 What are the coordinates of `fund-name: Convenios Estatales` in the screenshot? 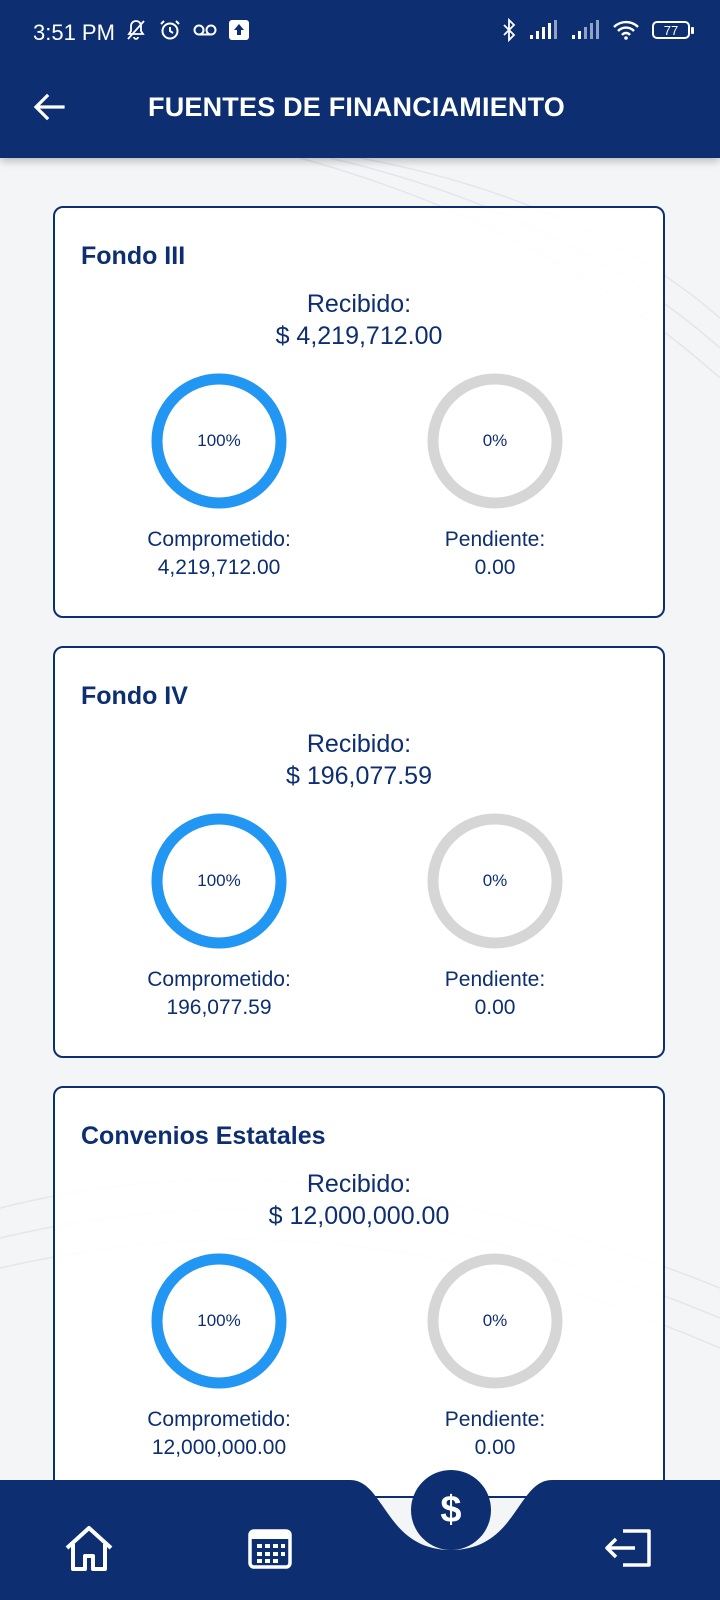 It's located at (203, 1136).